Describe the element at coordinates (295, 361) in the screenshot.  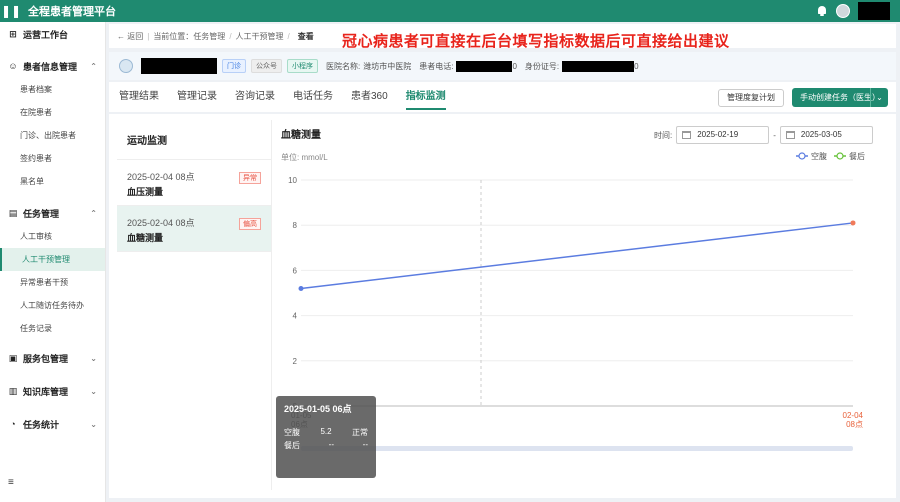
I see `y-tick-label: 2` at that location.